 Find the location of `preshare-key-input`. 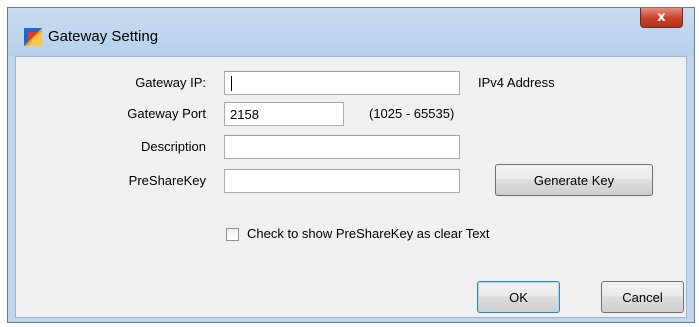

preshare-key-input is located at coordinates (342, 181).